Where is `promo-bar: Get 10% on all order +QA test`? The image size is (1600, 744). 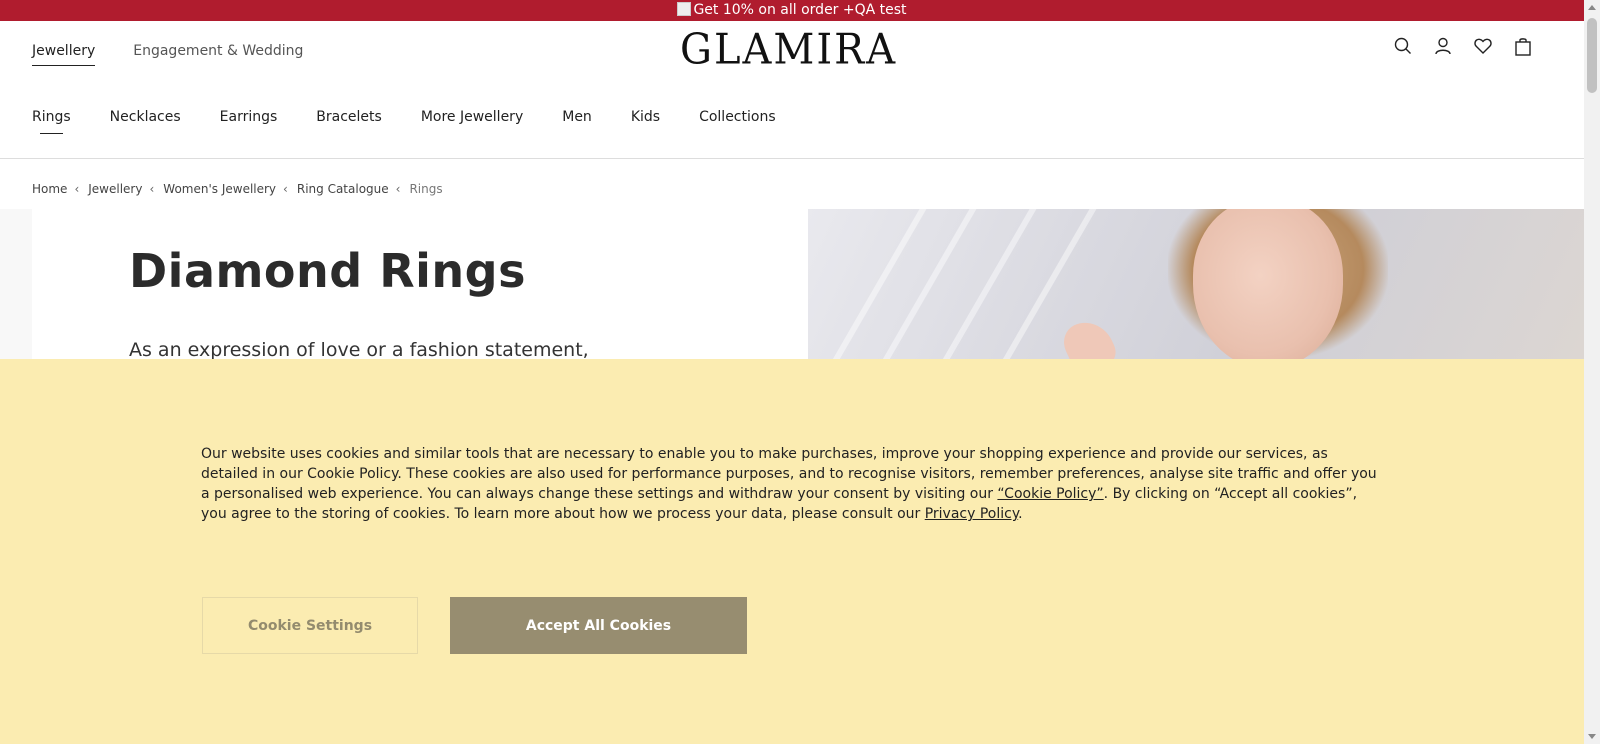
promo-bar: Get 10% on all order +QA test is located at coordinates (792, 10).